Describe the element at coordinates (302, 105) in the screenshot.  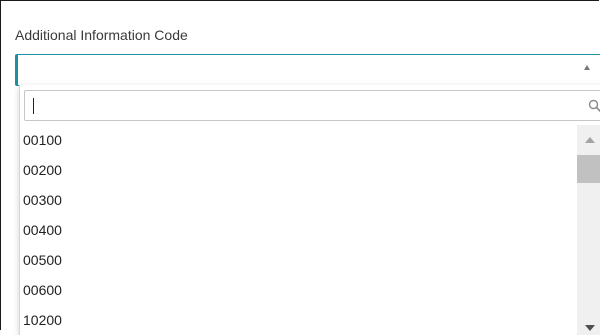
I see `search-input` at that location.